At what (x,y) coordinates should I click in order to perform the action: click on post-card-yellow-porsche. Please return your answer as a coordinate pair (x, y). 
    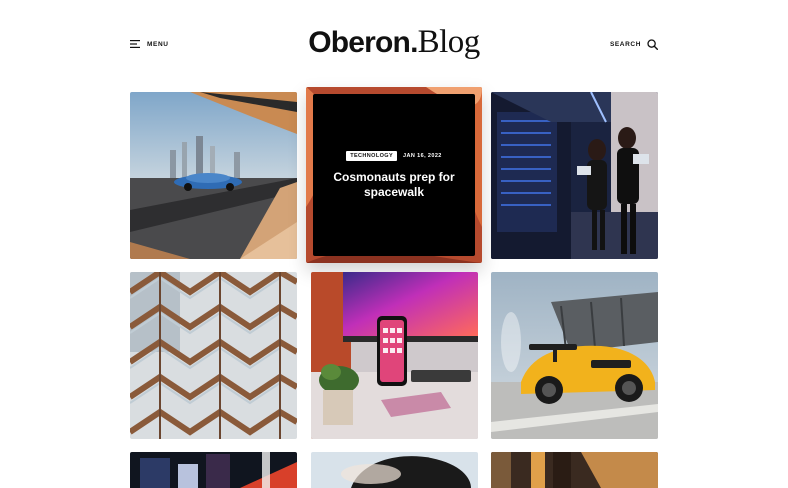
    Looking at the image, I should click on (574, 355).